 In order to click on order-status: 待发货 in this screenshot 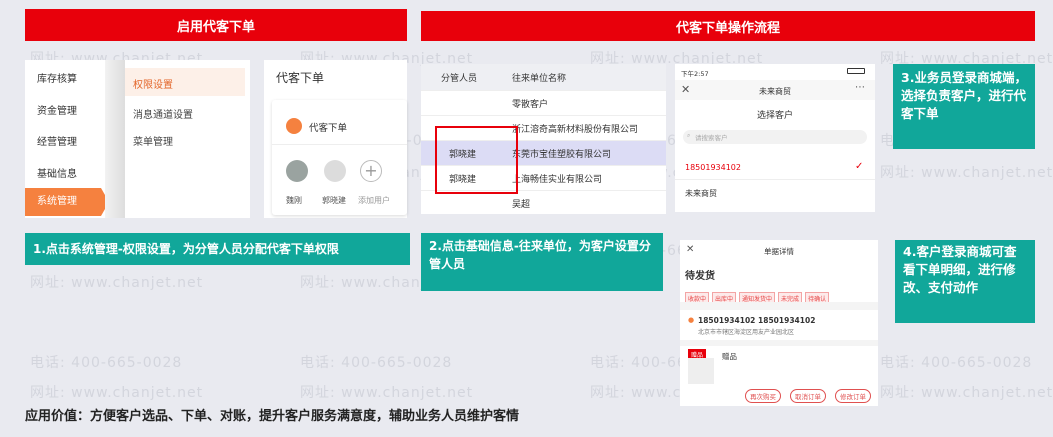, I will do `click(700, 276)`.